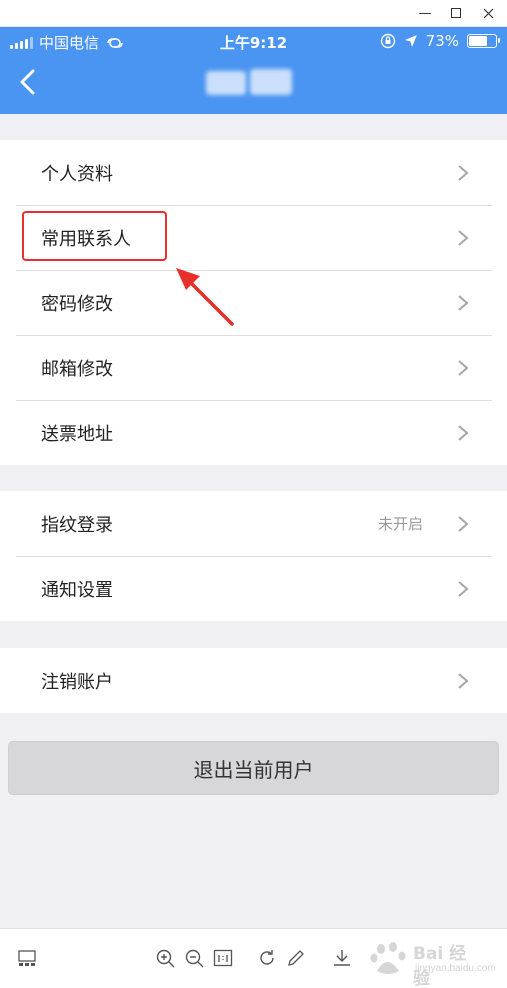 The height and width of the screenshot is (988, 507). I want to click on rotate-button, so click(267, 958).